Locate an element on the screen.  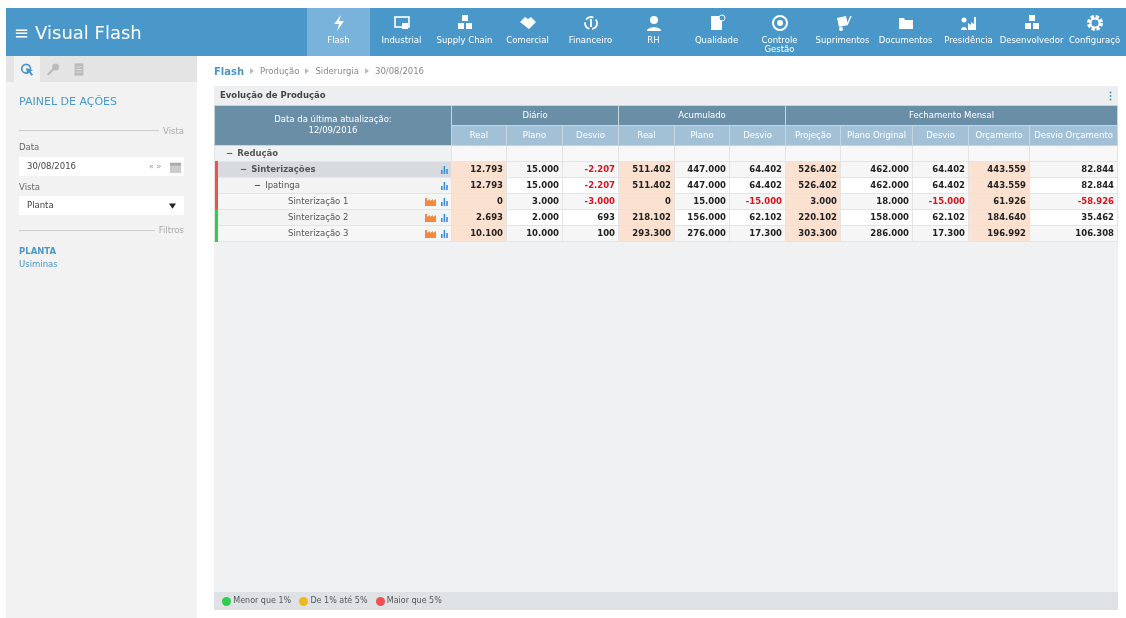
update-date-label: Data da última atualização: 12/09/2016 is located at coordinates (333, 125).